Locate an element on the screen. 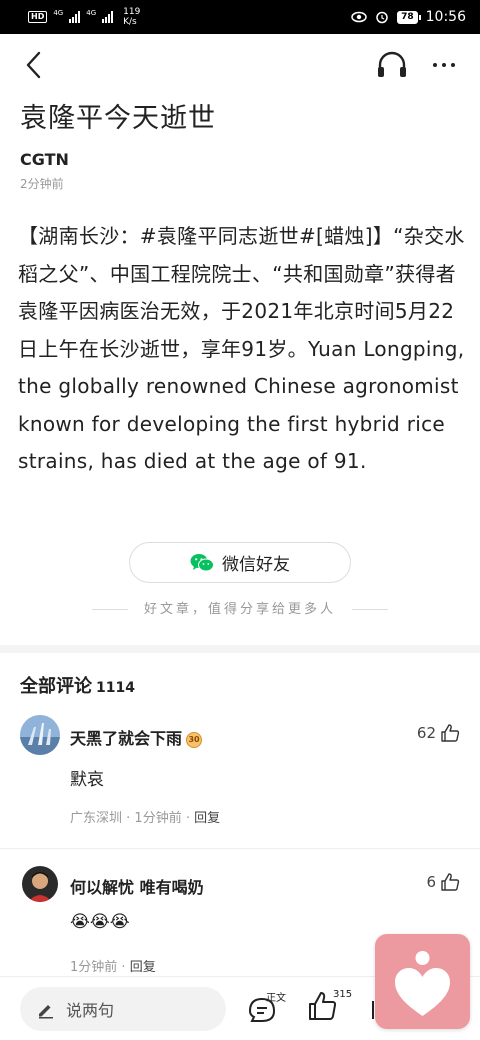  comments-header: 全部评论 1114 is located at coordinates (77, 685).